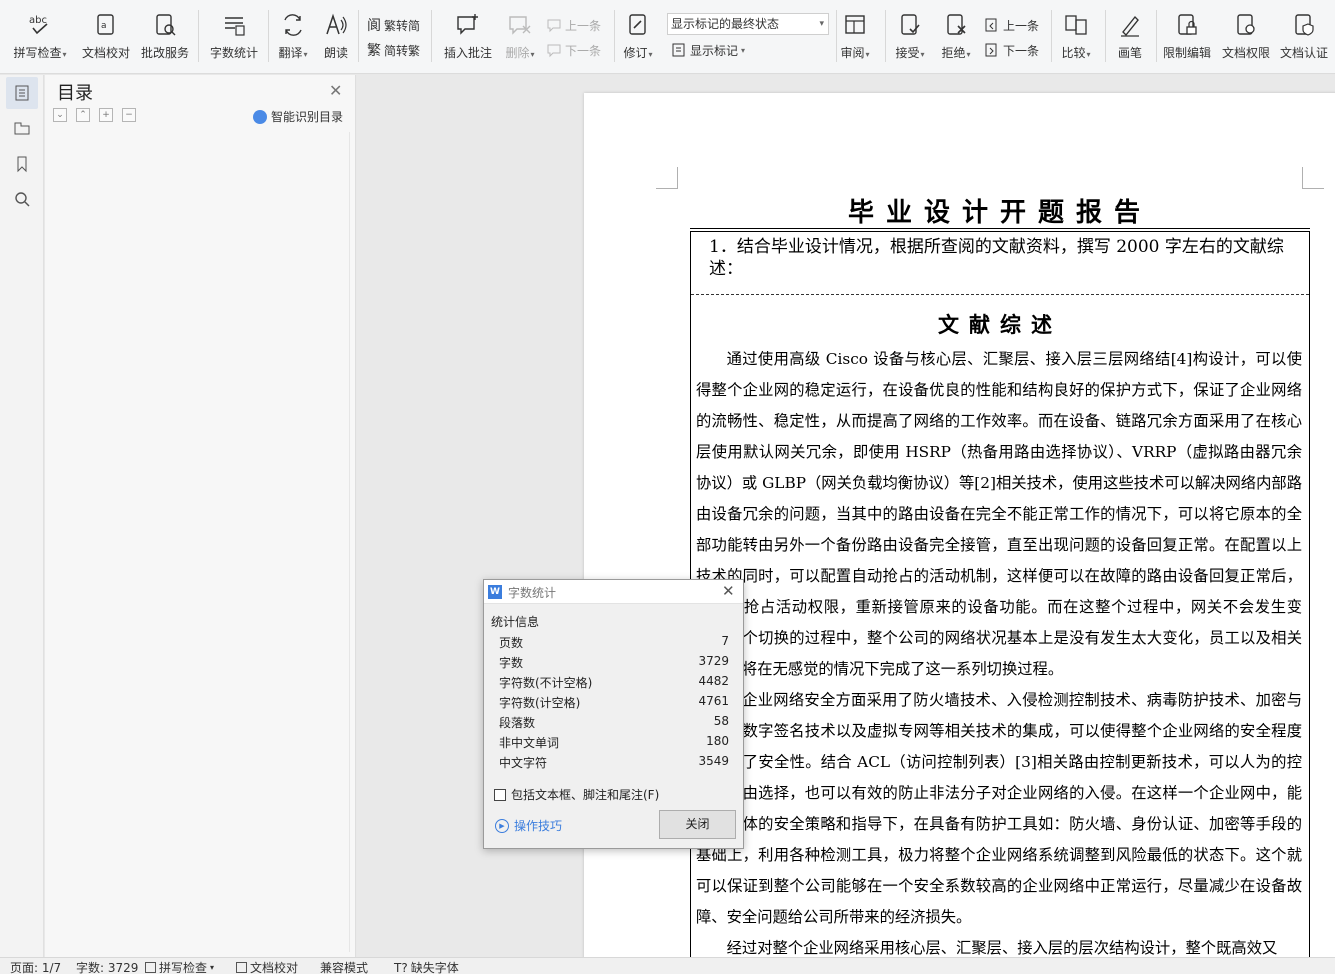 The width and height of the screenshot is (1335, 974). I want to click on close-button: 关闭, so click(697, 824).